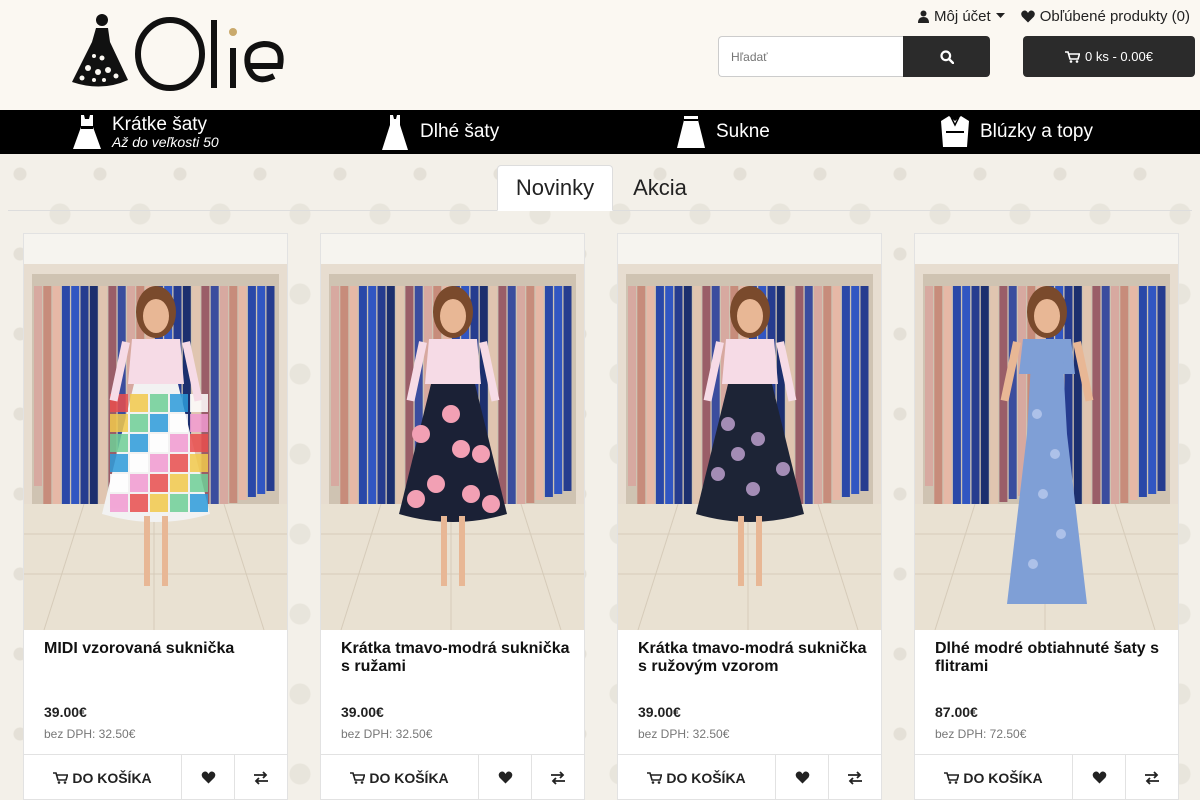  What do you see at coordinates (955, 131) in the screenshot?
I see `blouse-icon` at bounding box center [955, 131].